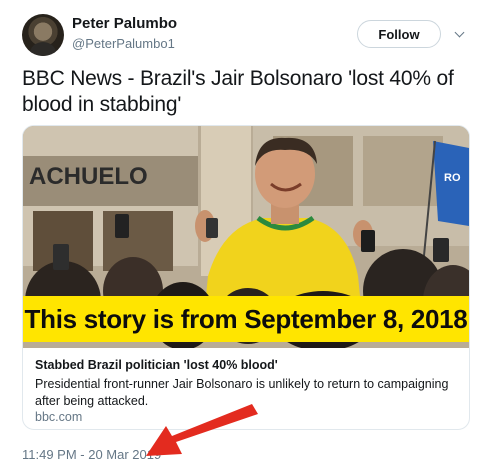  Describe the element at coordinates (88, 176) in the screenshot. I see `storefront-sign: ACHUELO` at that location.